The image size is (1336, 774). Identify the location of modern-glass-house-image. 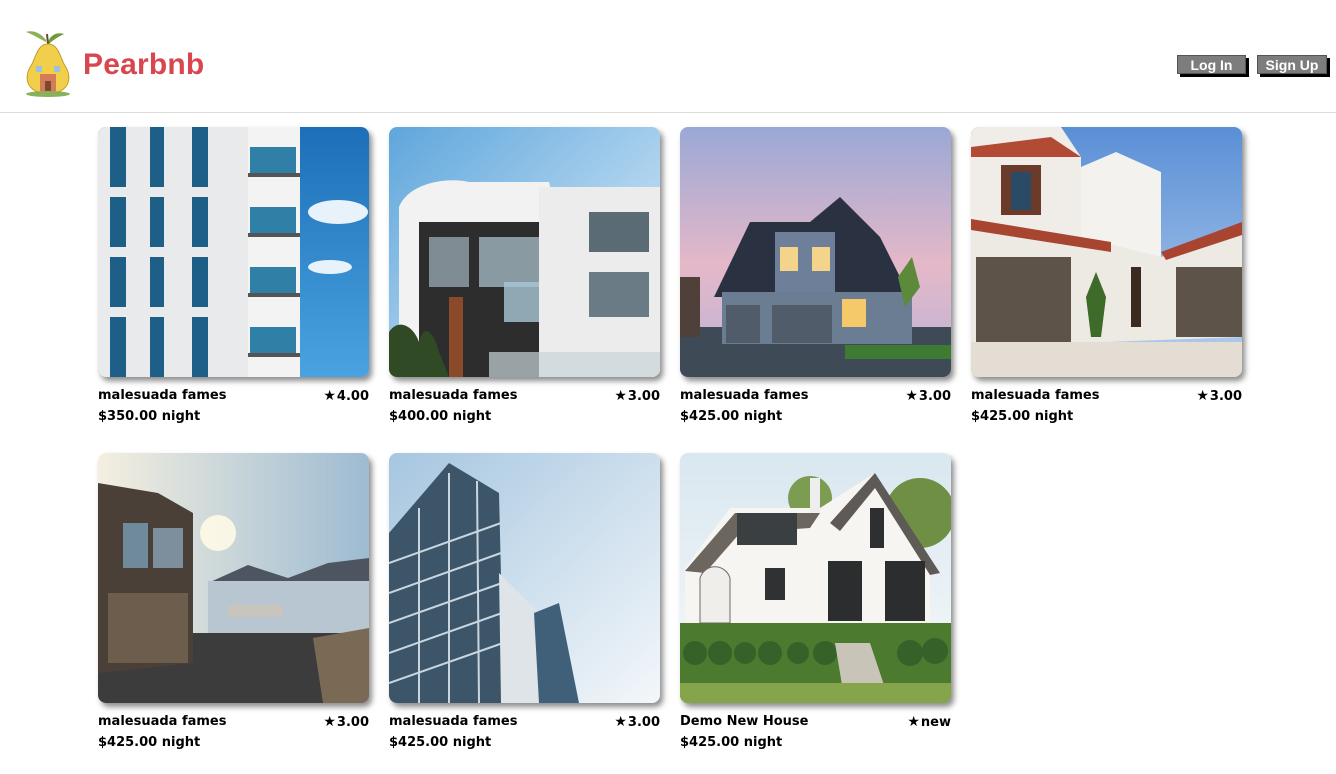
(524, 252).